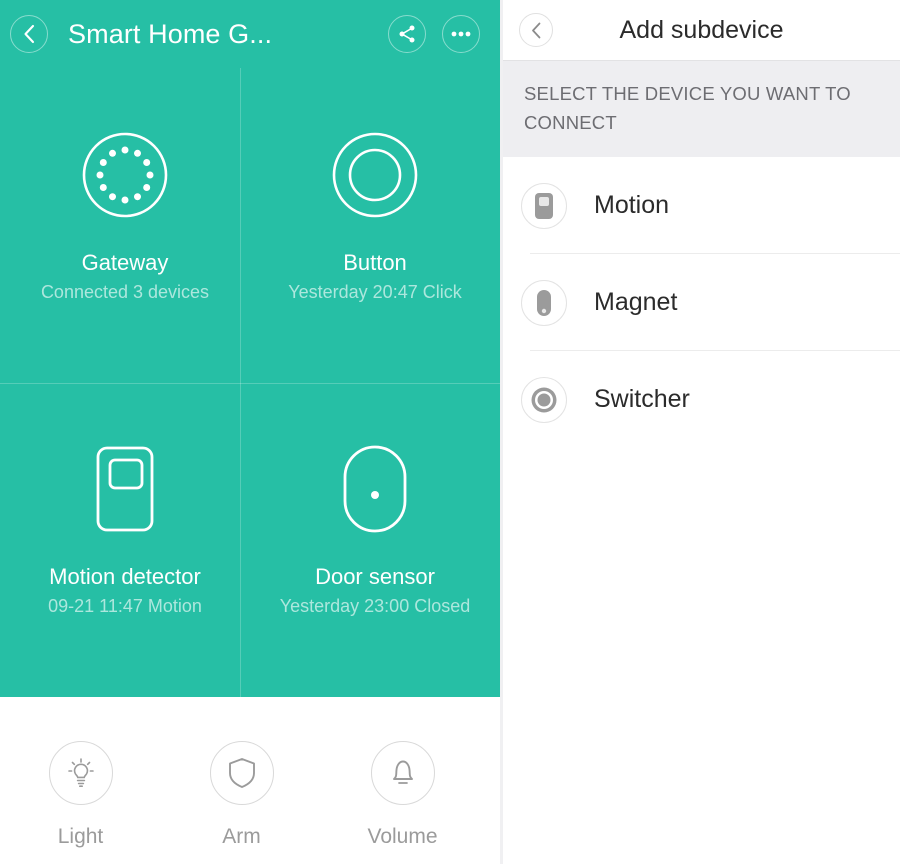  Describe the element at coordinates (375, 262) in the screenshot. I see `tile-title: Button` at that location.